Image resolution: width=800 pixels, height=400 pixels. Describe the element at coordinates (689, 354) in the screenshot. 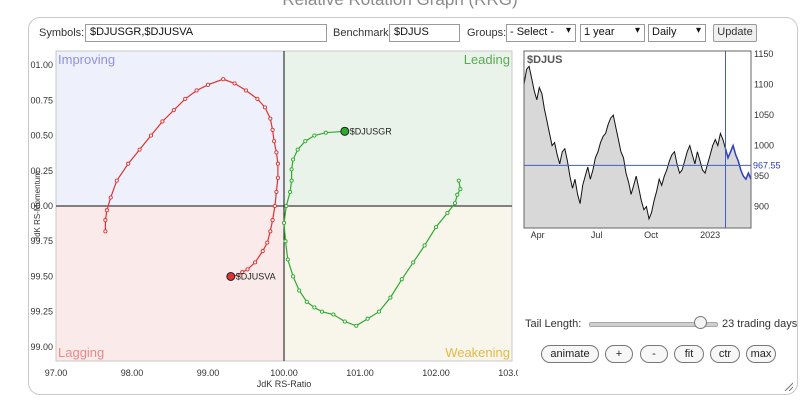

I see `fit-button: fit` at that location.